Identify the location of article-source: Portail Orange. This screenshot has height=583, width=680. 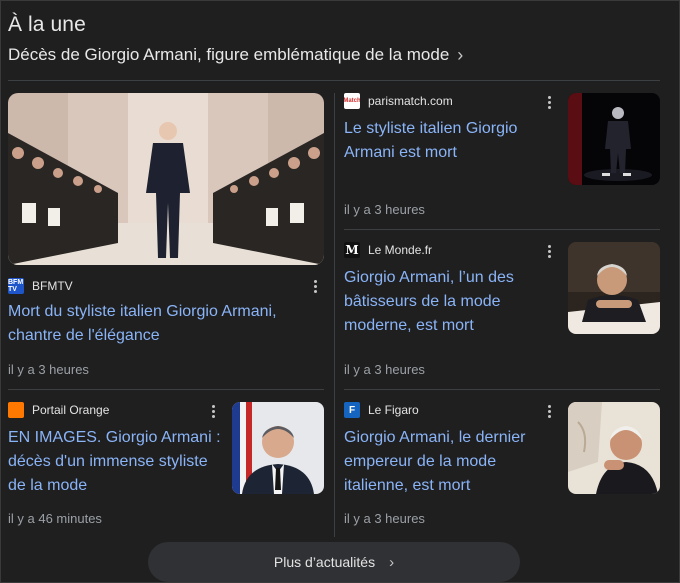
(58, 410).